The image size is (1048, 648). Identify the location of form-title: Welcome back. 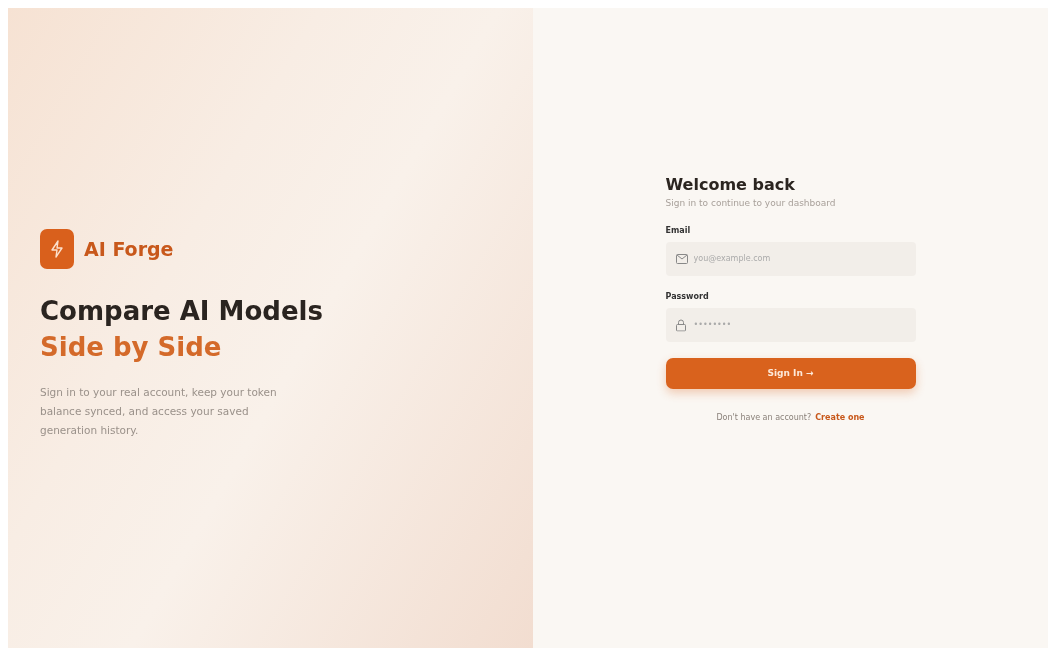
(730, 184).